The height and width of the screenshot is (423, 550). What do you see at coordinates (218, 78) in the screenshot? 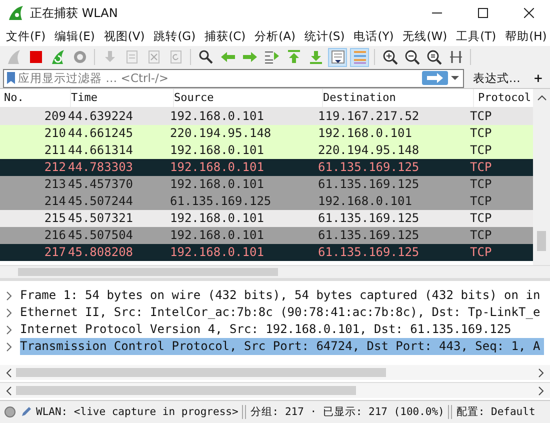
I see `filter-input: 应用显示过滤器 … <Ctrl-/>` at bounding box center [218, 78].